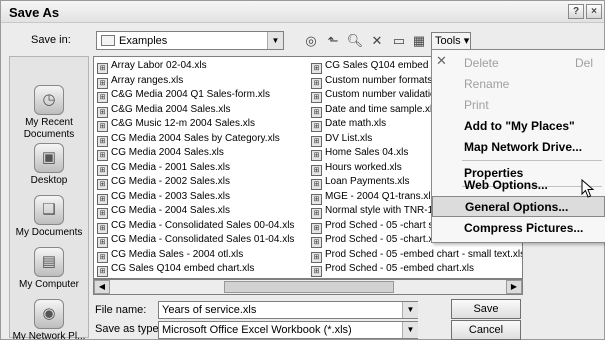 This screenshot has width=605, height=340. What do you see at coordinates (311, 41) in the screenshot?
I see `back-icon: ◎` at bounding box center [311, 41].